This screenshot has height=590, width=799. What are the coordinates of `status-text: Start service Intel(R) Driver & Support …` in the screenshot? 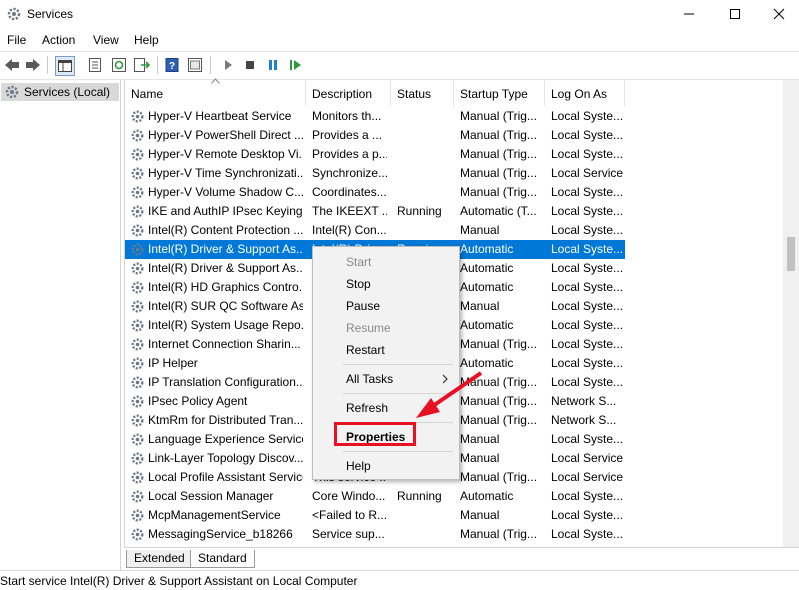 It's located at (179, 581).